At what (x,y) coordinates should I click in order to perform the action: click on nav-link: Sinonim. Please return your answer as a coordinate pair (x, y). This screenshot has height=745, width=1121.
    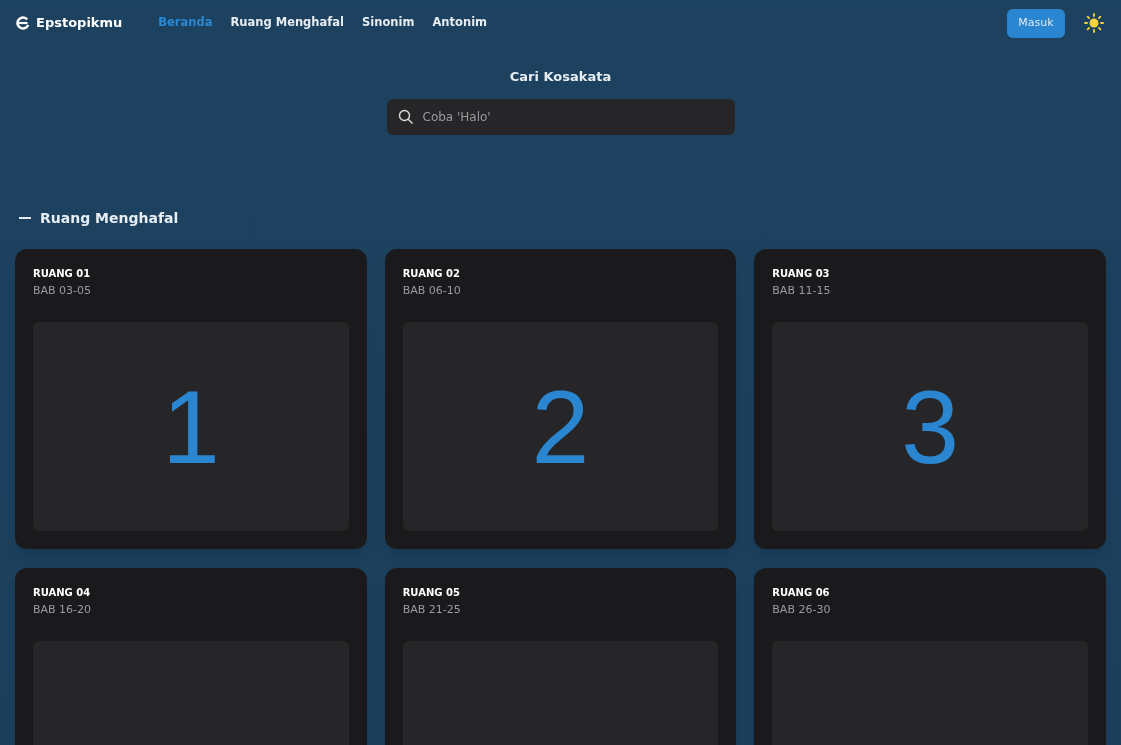
    Looking at the image, I should click on (388, 23).